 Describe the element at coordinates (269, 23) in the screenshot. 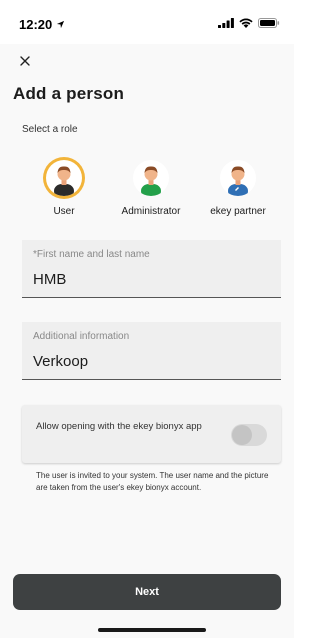

I see `battery-icon` at that location.